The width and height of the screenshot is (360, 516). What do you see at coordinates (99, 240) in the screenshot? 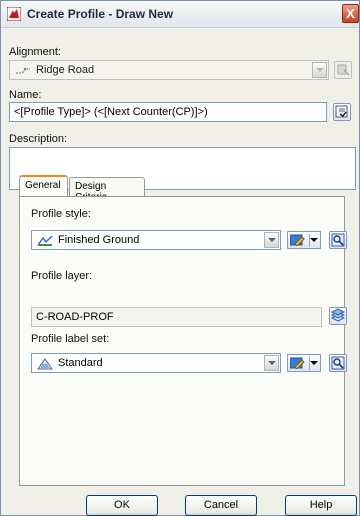
I see `profile-style-value: Finished Ground` at bounding box center [99, 240].